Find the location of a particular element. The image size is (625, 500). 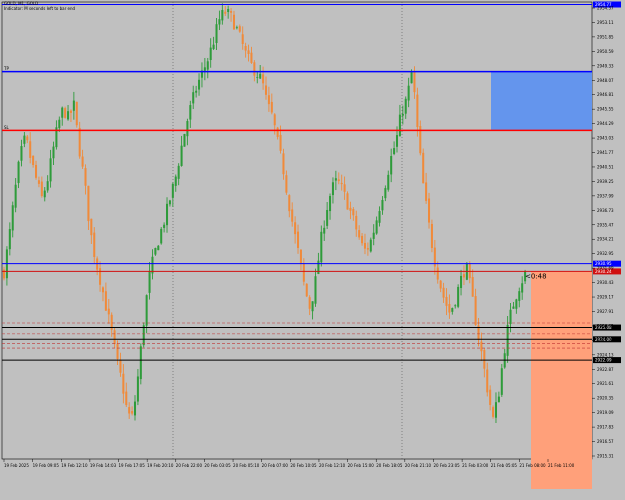

y-tick-label: 2916.57 is located at coordinates (605, 441).